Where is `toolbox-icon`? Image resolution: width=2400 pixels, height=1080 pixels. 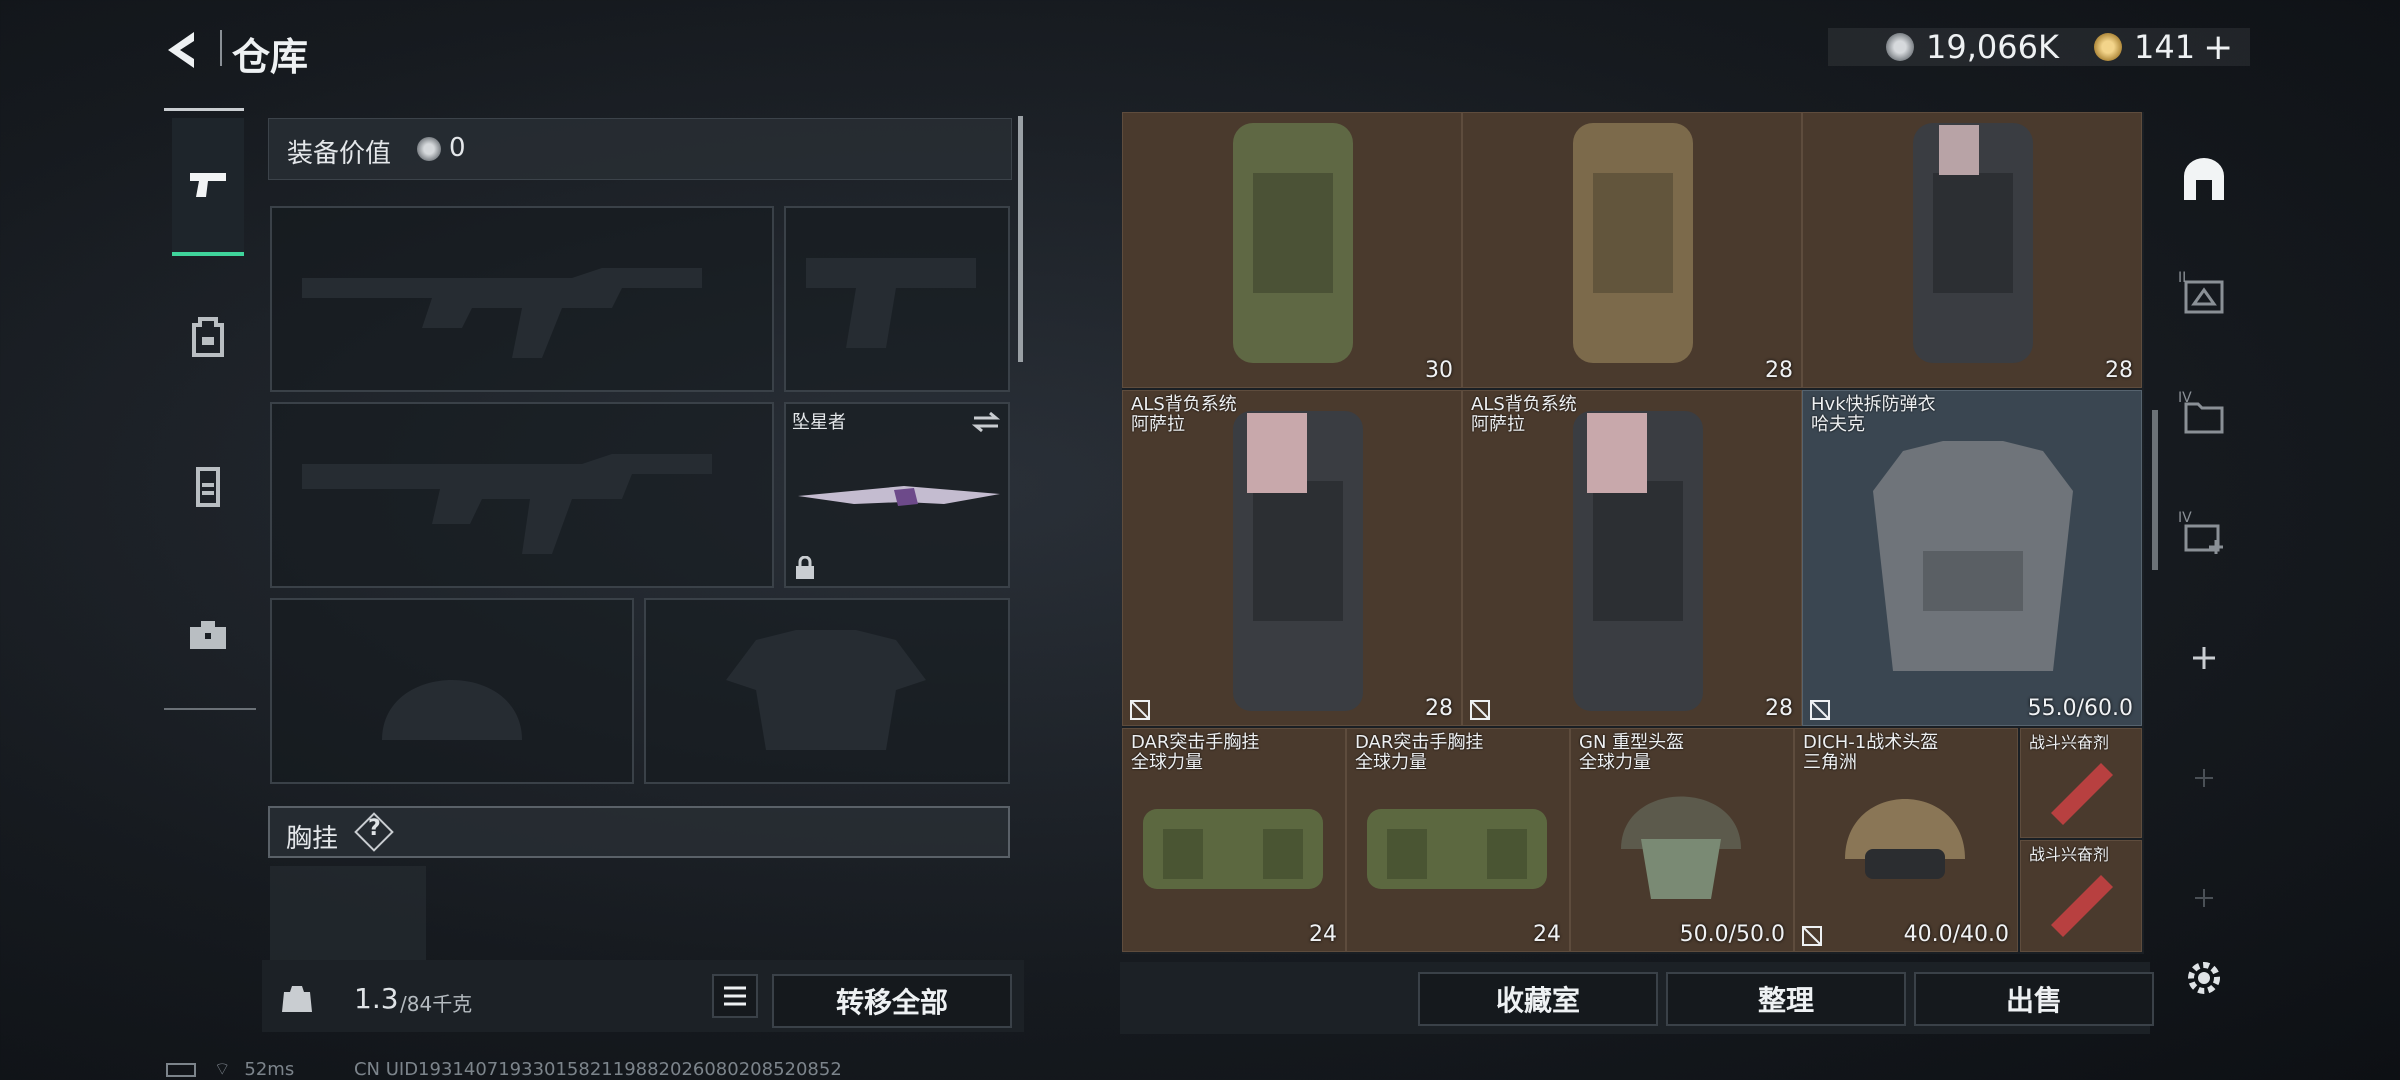 toolbox-icon is located at coordinates (208, 635).